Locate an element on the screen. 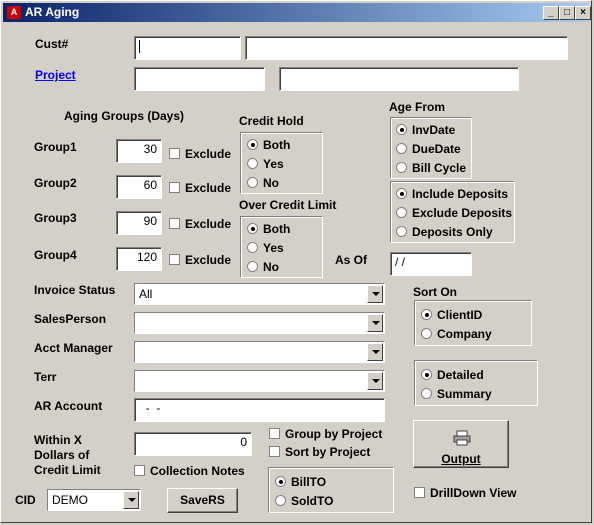 This screenshot has width=594, height=525. group2-exclude-checkbox: Exclude is located at coordinates (200, 188).